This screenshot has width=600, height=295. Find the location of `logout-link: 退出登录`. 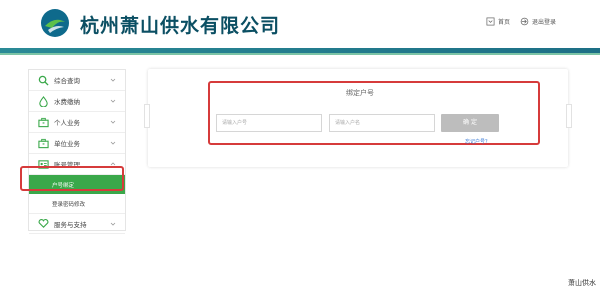

logout-link: 退出登录 is located at coordinates (538, 21).